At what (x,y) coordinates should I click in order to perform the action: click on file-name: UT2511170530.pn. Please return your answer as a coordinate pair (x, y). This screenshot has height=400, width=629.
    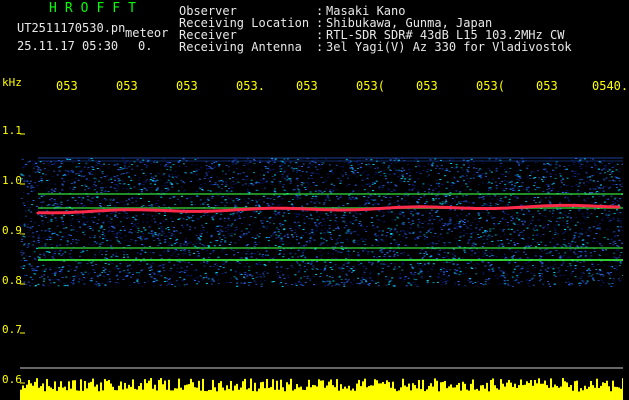
    Looking at the image, I should click on (71, 28).